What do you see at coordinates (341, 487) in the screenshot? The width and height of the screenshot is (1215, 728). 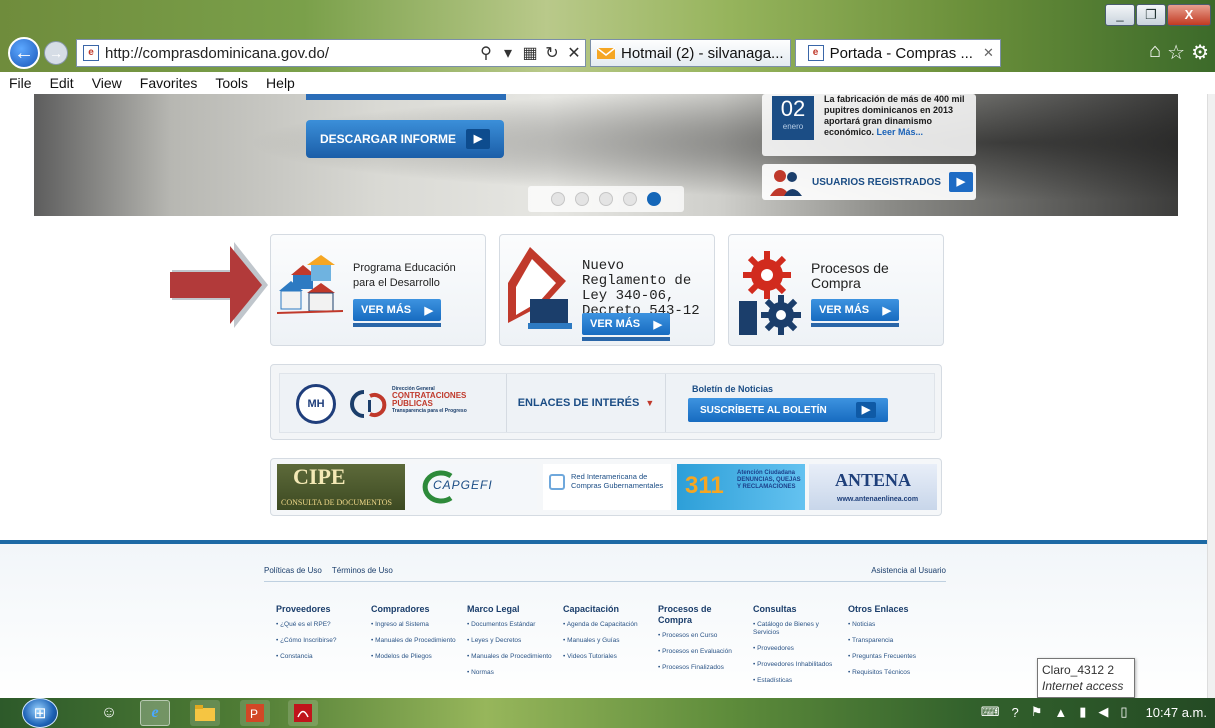 I see `cipe-logo: CIPE CONSULTA DE DOCUMENTOS` at bounding box center [341, 487].